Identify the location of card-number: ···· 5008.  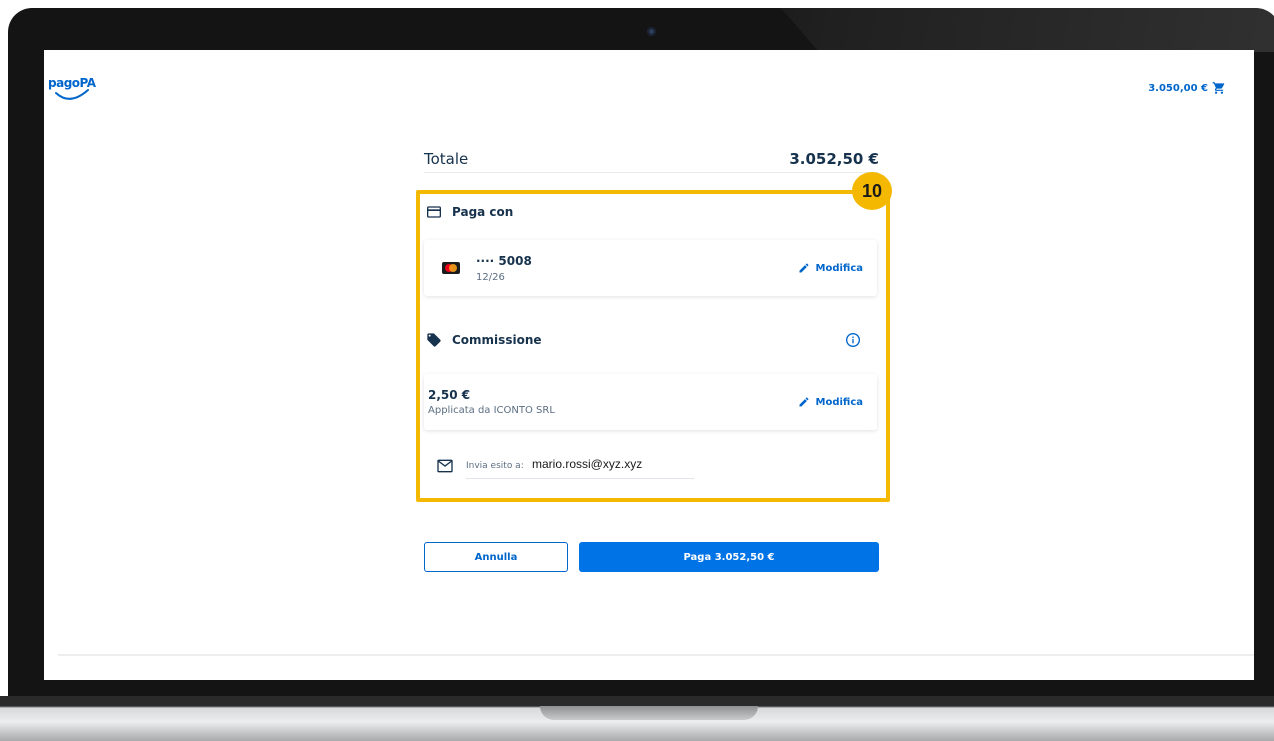
(504, 261).